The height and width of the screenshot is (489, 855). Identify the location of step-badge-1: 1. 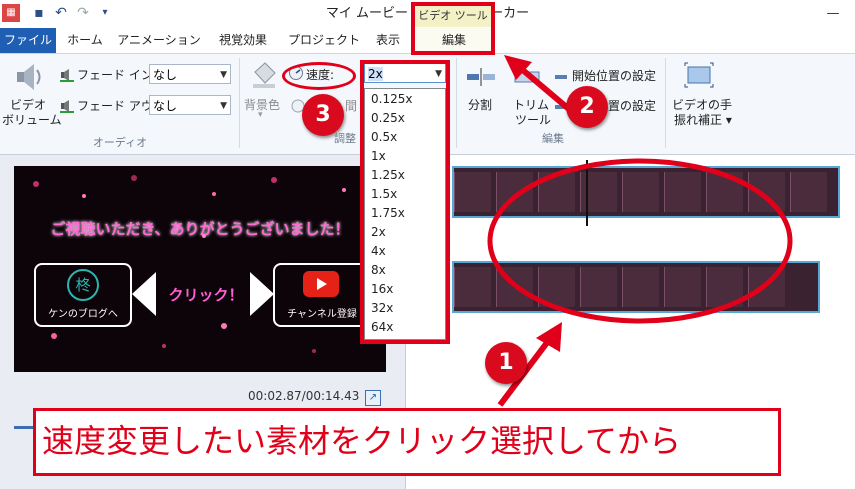
(506, 363).